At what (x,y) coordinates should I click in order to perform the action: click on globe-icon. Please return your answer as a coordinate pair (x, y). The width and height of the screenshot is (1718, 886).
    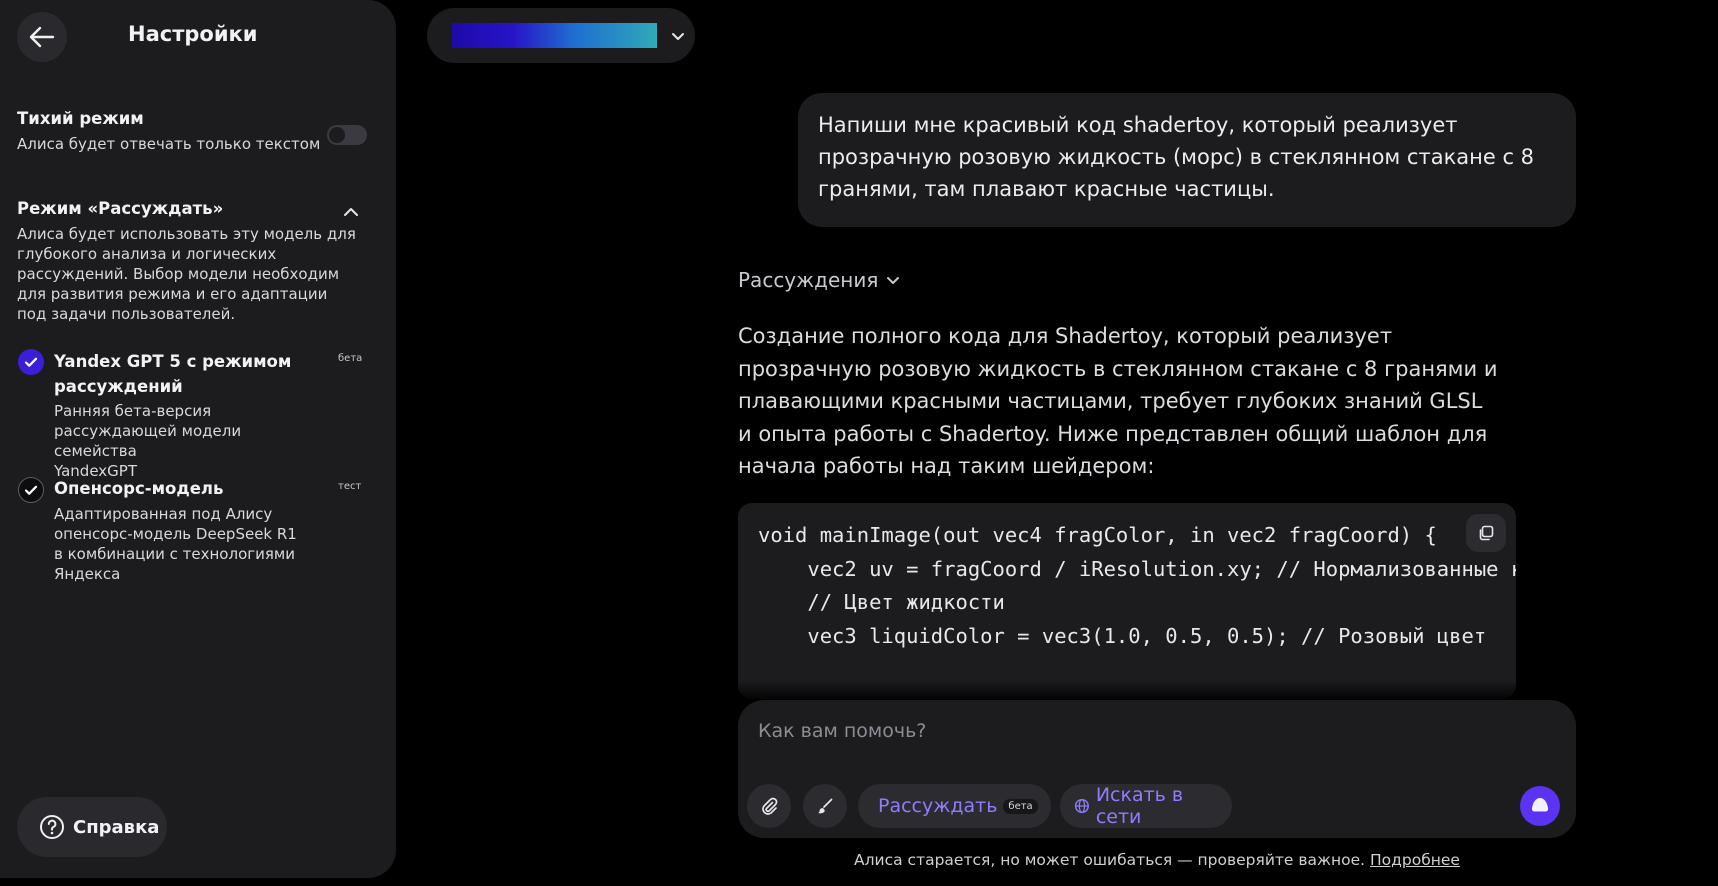
    Looking at the image, I should click on (1081, 806).